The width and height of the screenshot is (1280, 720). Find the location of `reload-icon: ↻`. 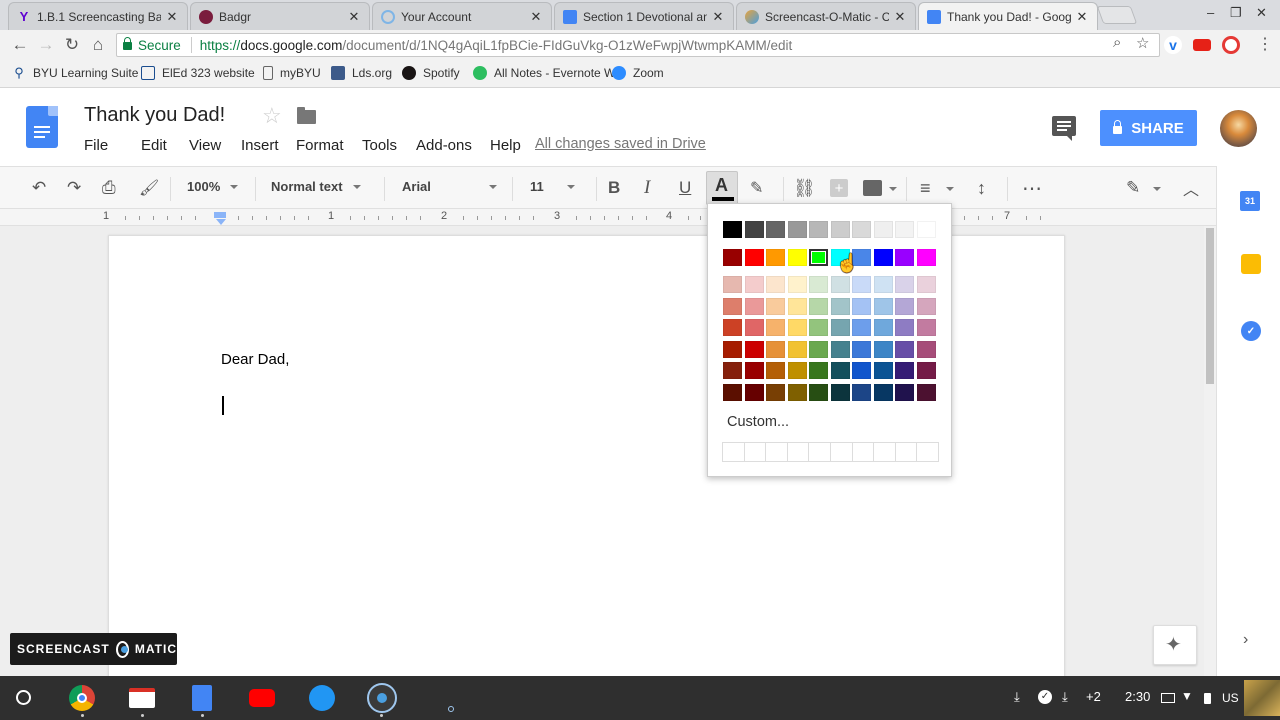

reload-icon: ↻ is located at coordinates (72, 45).